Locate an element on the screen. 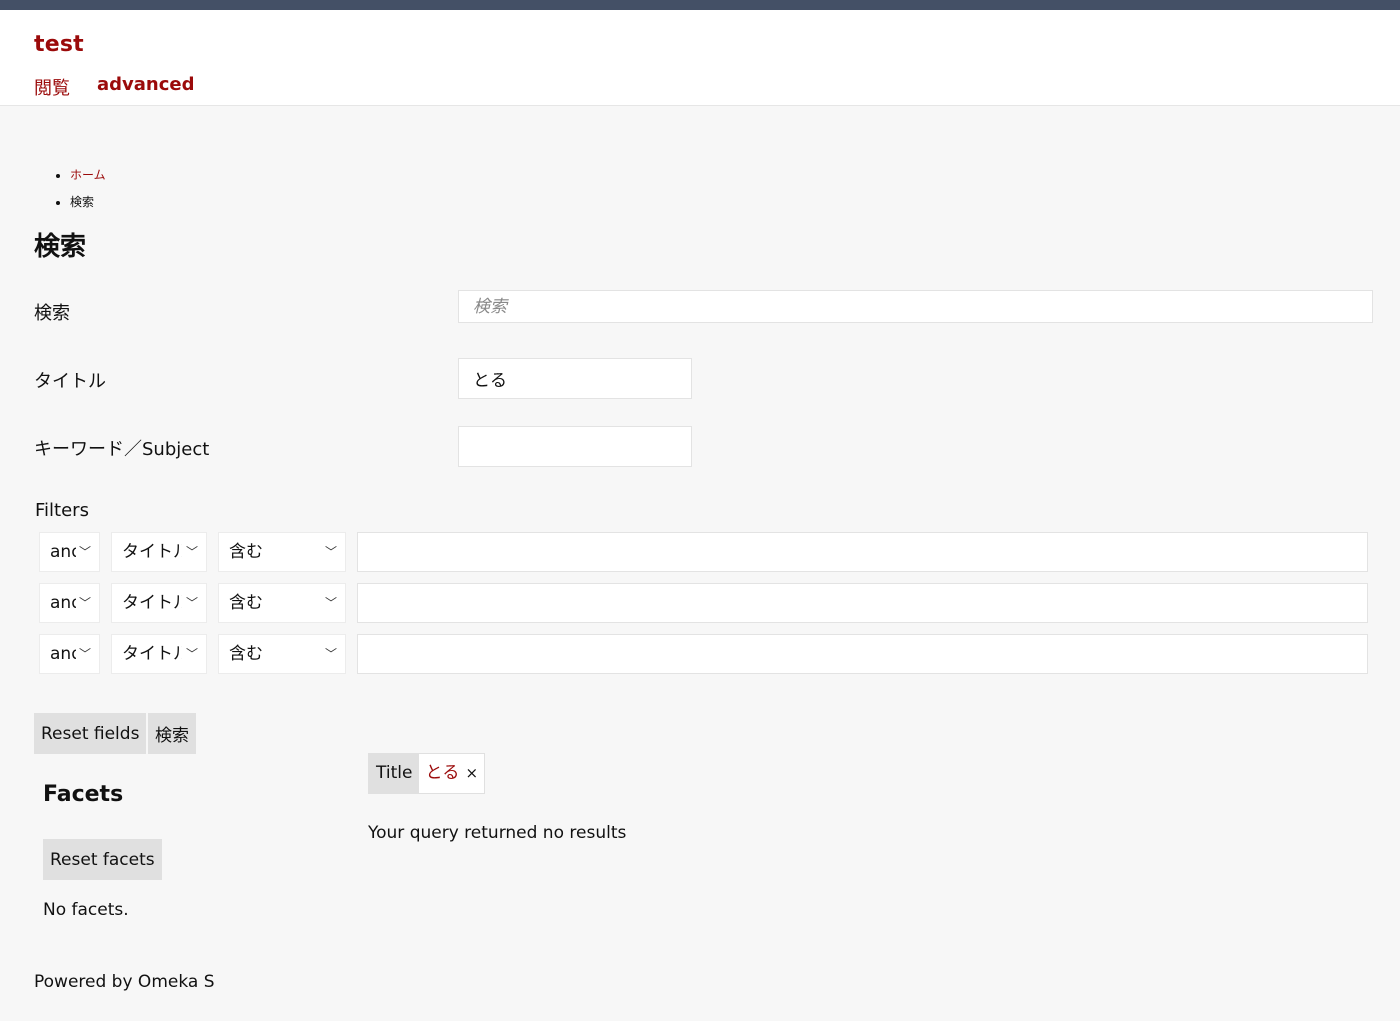 The height and width of the screenshot is (1021, 1400). main-navigation: 閲覧 advanced is located at coordinates (114, 87).